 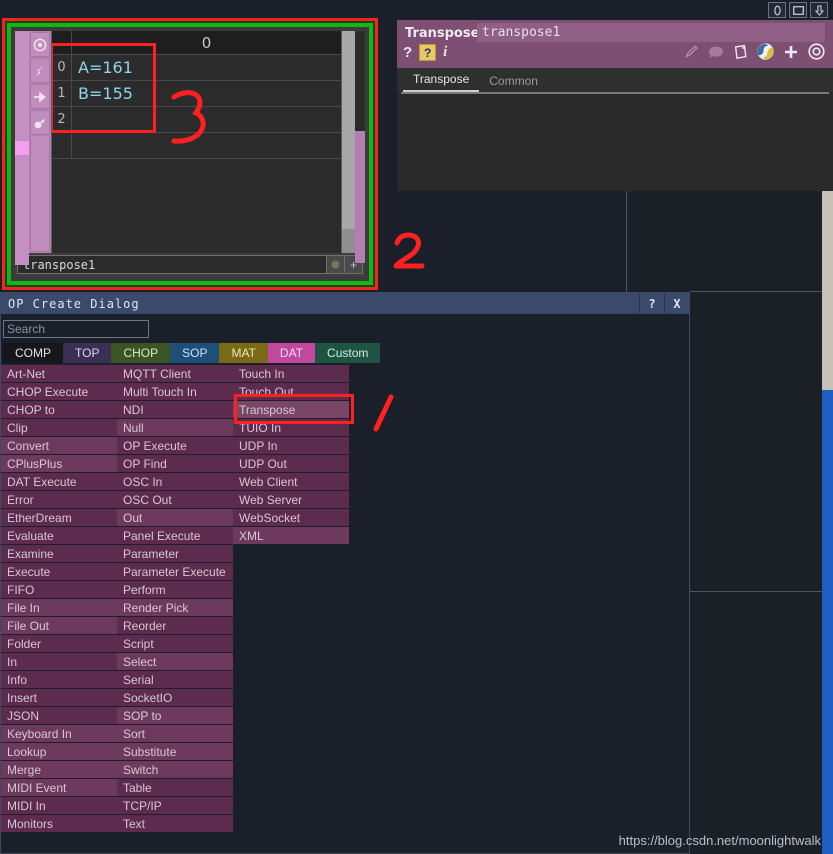 I want to click on op-list-item: Parameter, so click(x=175, y=554).